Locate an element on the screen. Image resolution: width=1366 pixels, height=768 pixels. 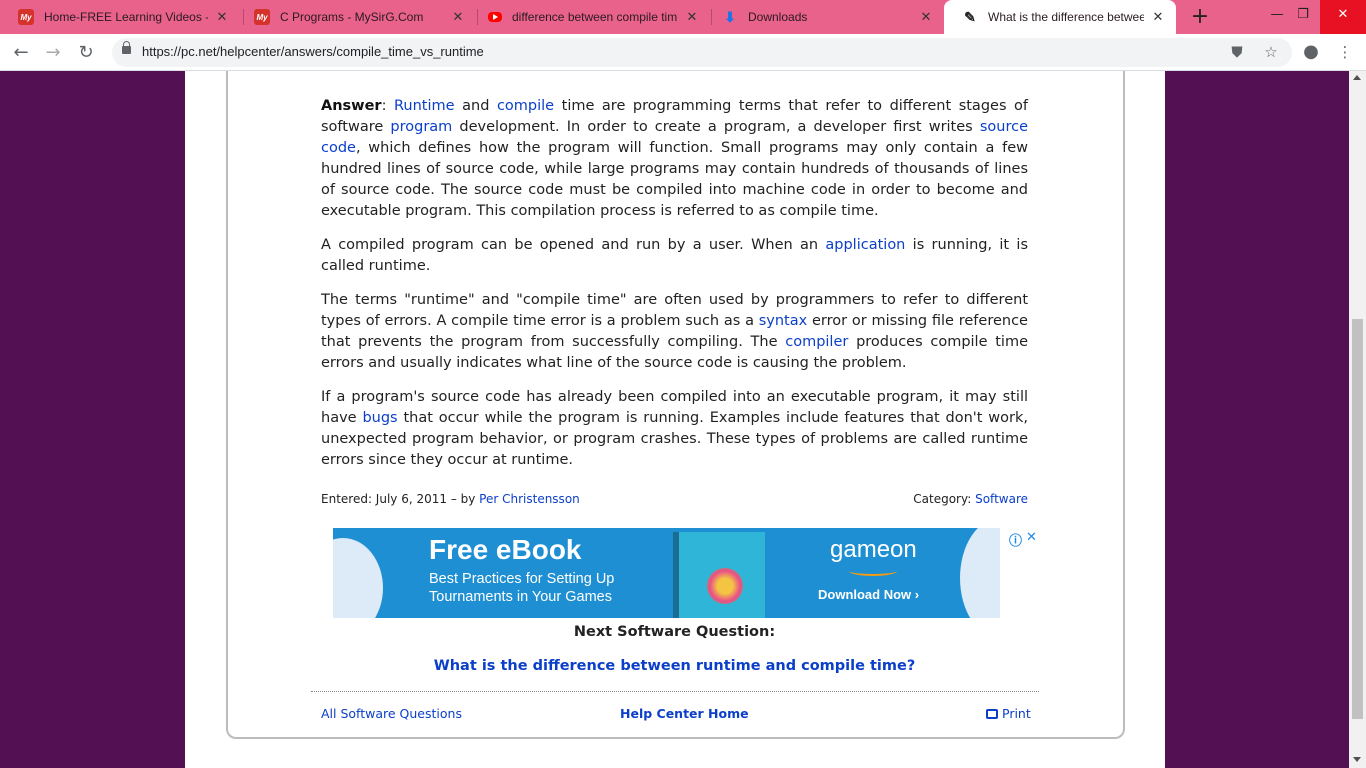
ebook-cover-image is located at coordinates (719, 575).